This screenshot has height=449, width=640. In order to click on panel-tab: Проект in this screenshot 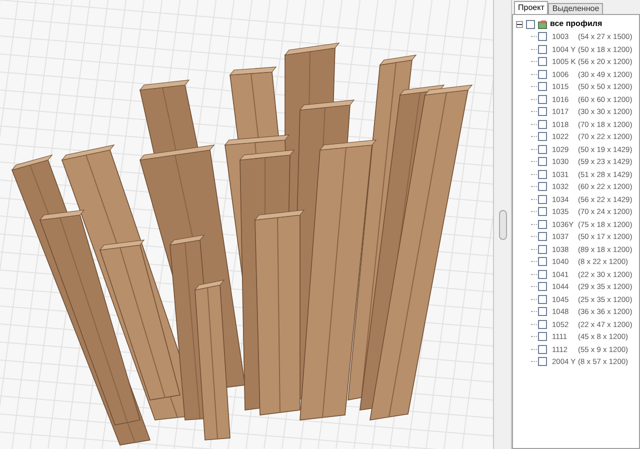, I will do `click(531, 7)`.